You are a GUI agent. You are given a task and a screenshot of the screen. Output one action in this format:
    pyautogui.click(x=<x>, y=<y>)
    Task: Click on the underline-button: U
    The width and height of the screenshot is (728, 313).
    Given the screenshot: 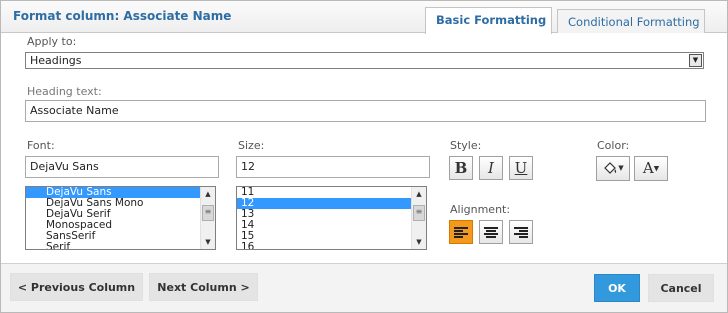 What is the action you would take?
    pyautogui.click(x=521, y=168)
    